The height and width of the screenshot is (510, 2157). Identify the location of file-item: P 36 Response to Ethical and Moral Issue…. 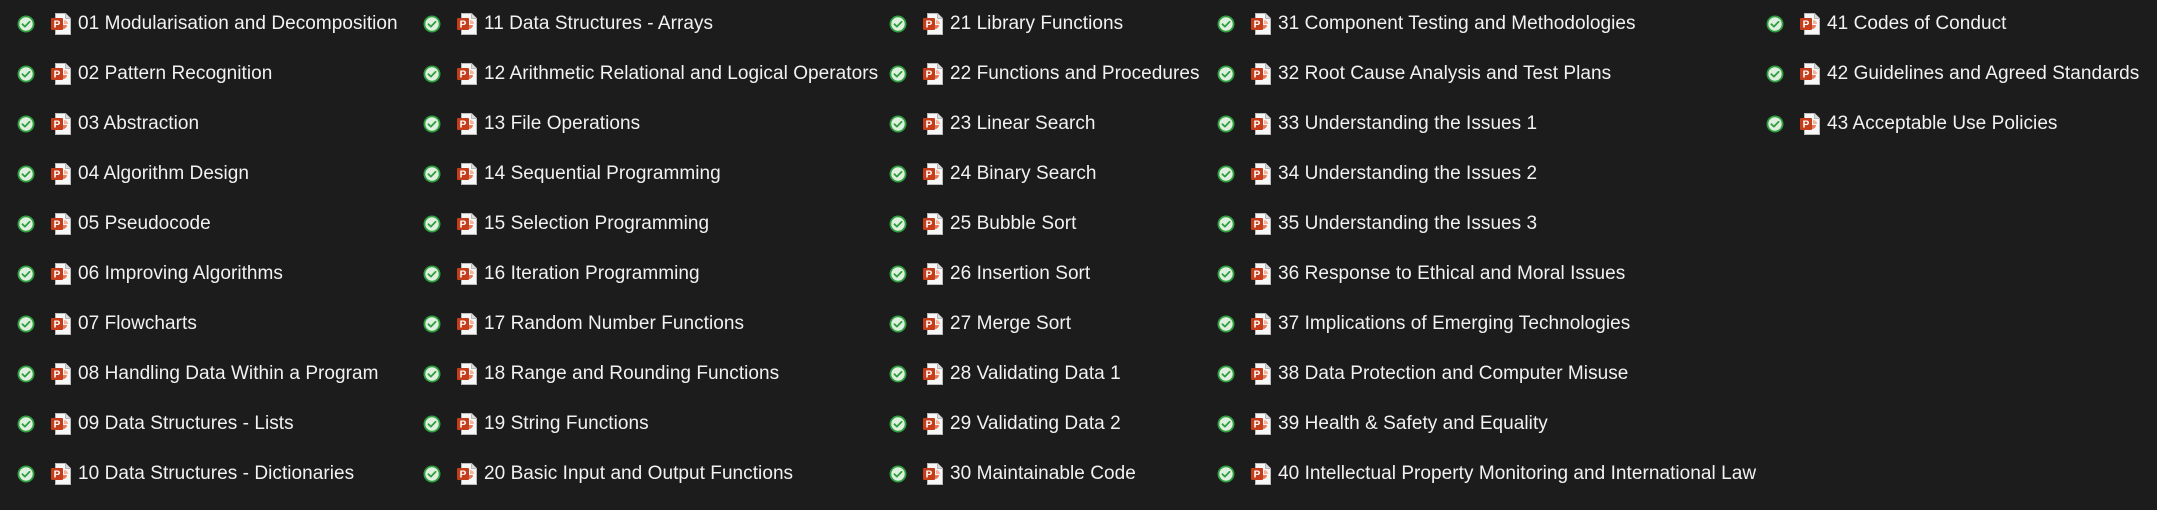
(1421, 274).